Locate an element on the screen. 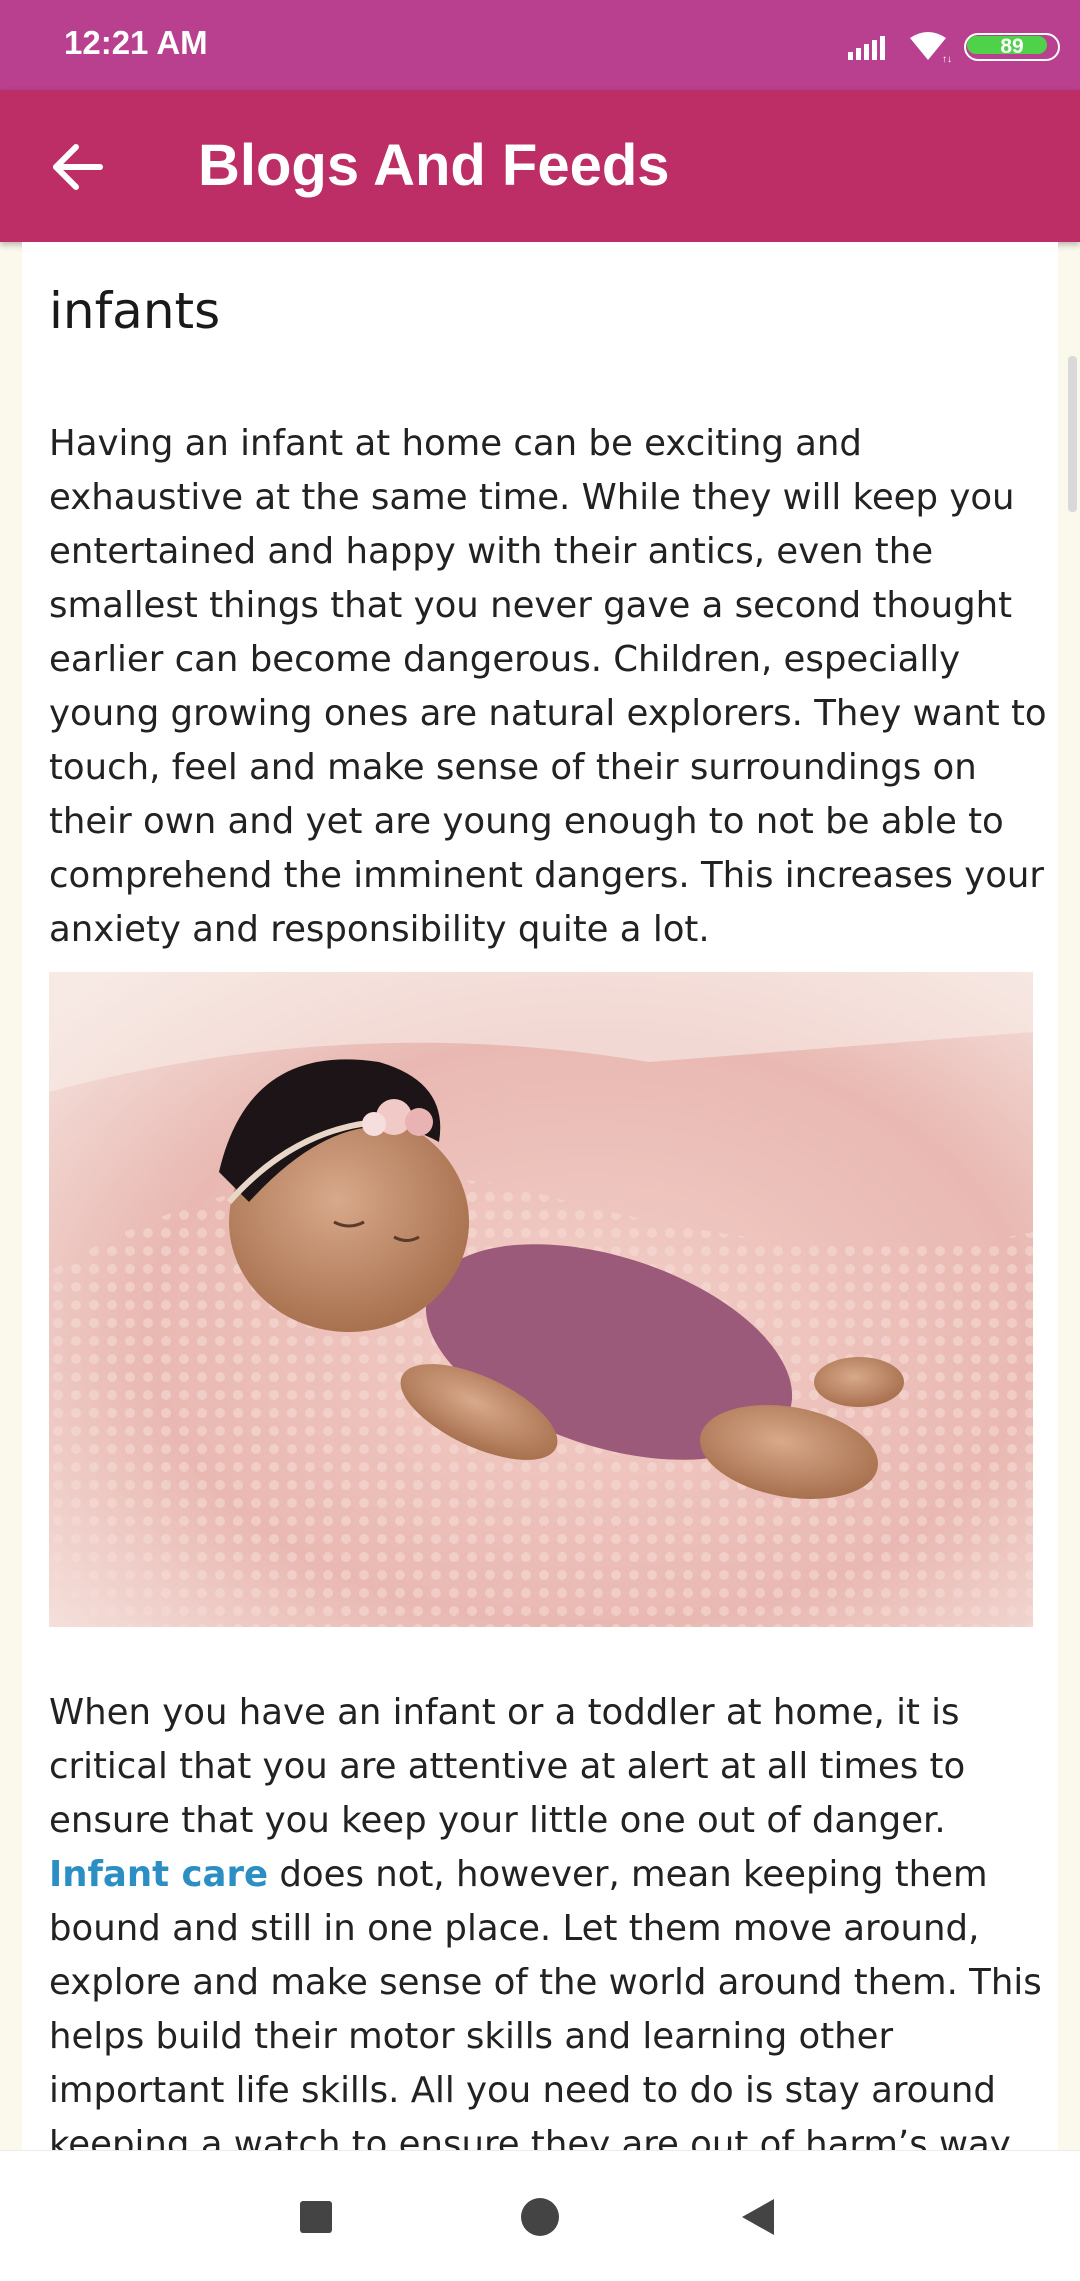 Image resolution: width=1080 pixels, height=2281 pixels. scrollbar-thumb is located at coordinates (1072, 434).